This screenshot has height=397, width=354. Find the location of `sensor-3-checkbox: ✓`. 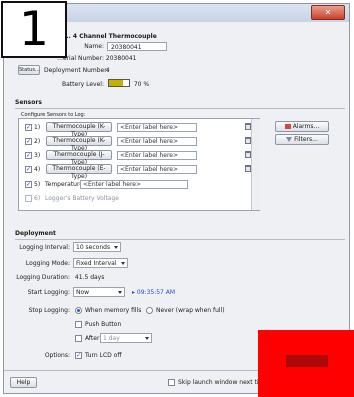

sensor-3-checkbox: ✓ is located at coordinates (28, 155).